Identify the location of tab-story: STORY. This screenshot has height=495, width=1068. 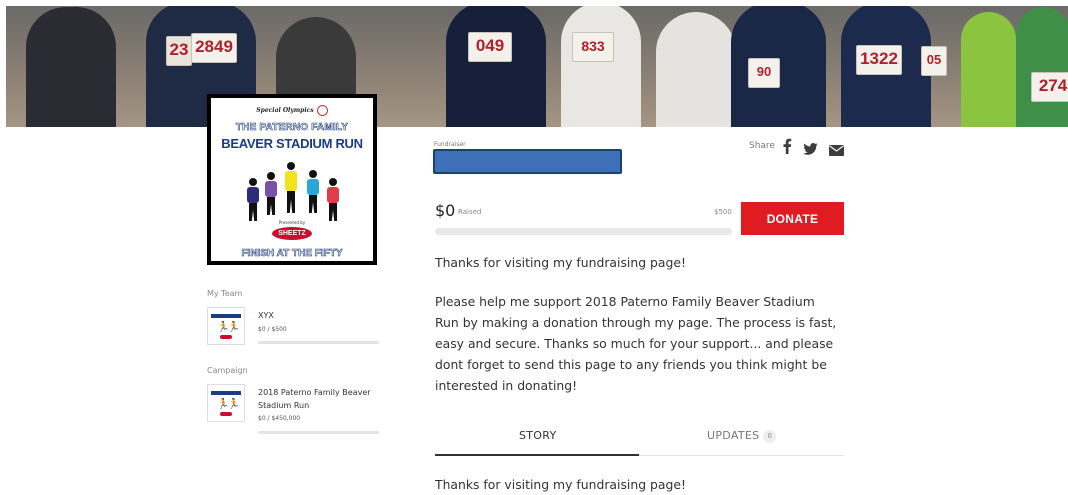
(538, 435).